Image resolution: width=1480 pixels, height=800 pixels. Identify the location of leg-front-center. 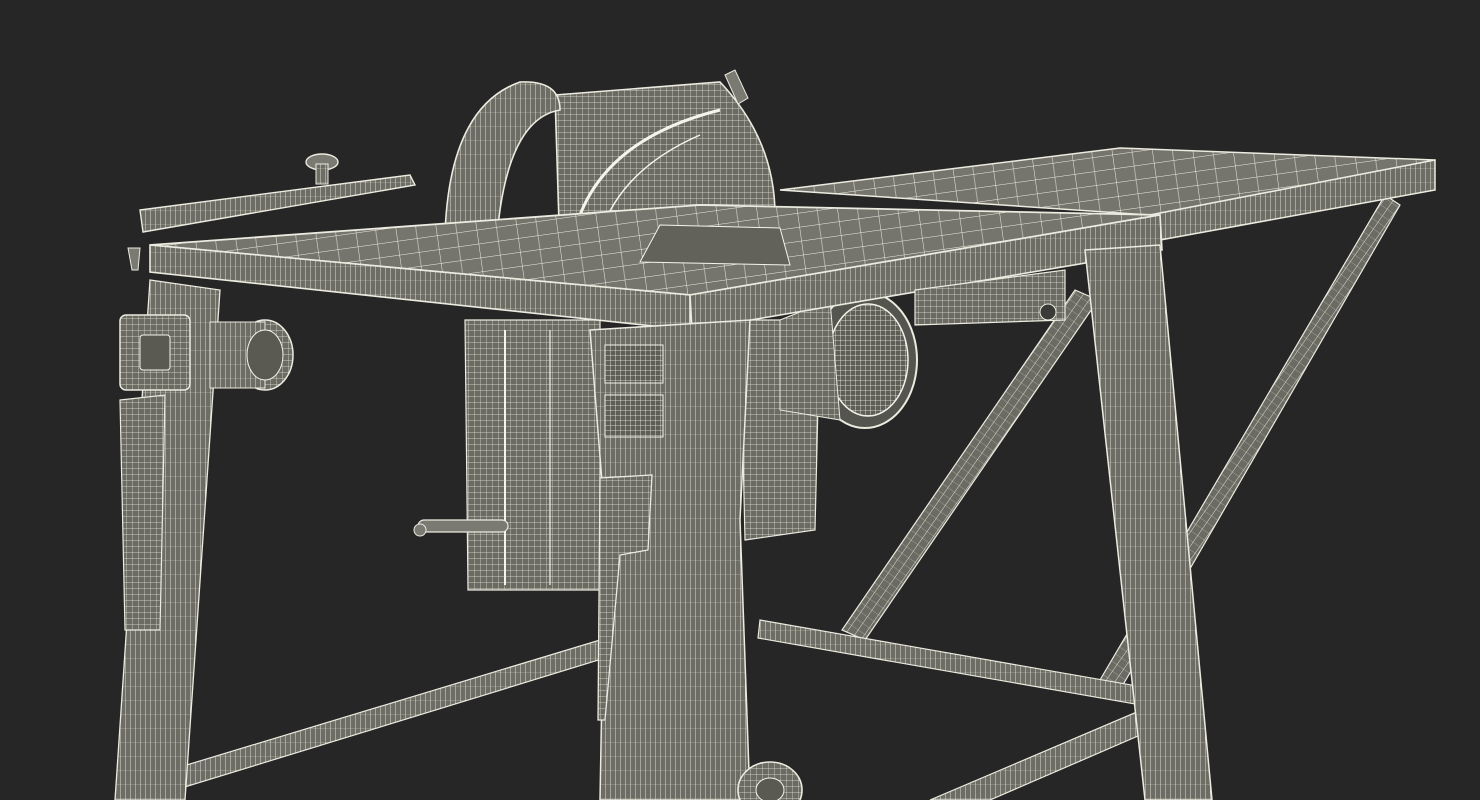
(670, 559).